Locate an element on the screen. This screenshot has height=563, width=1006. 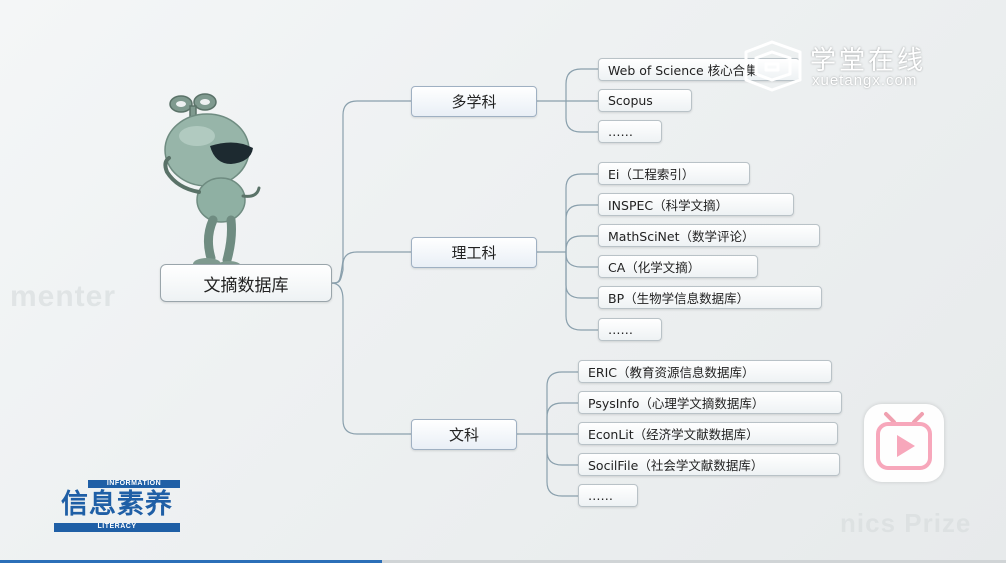
leaf-label: Web of Science 核心合集 is located at coordinates (683, 70).